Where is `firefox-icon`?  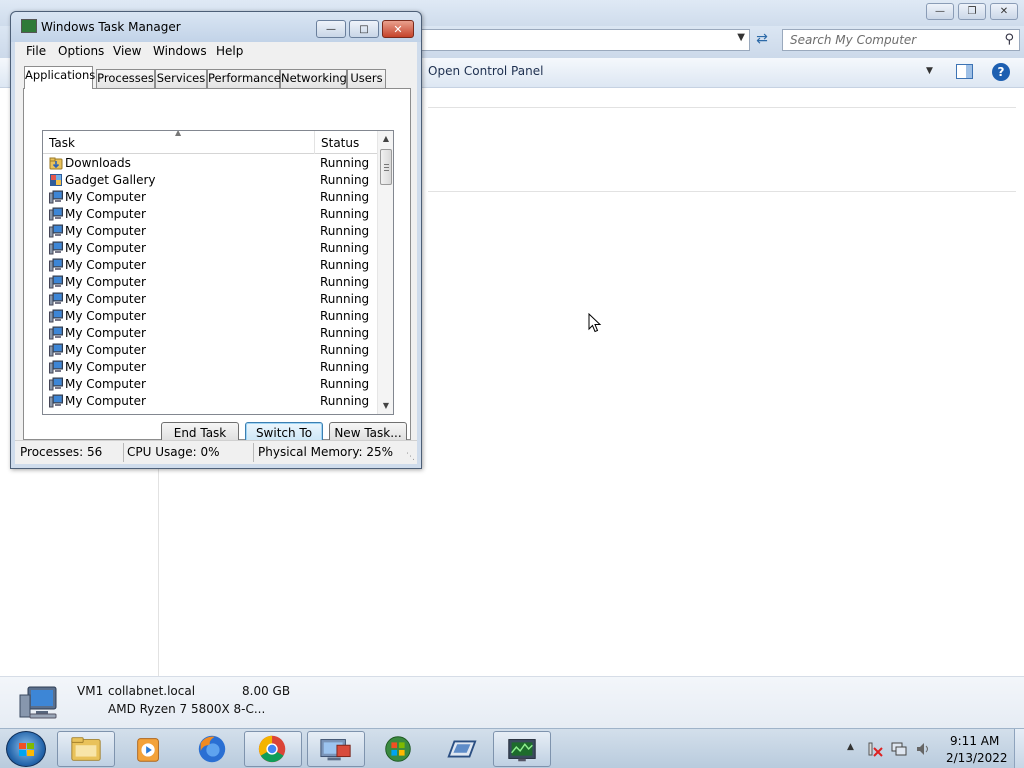 firefox-icon is located at coordinates (212, 749).